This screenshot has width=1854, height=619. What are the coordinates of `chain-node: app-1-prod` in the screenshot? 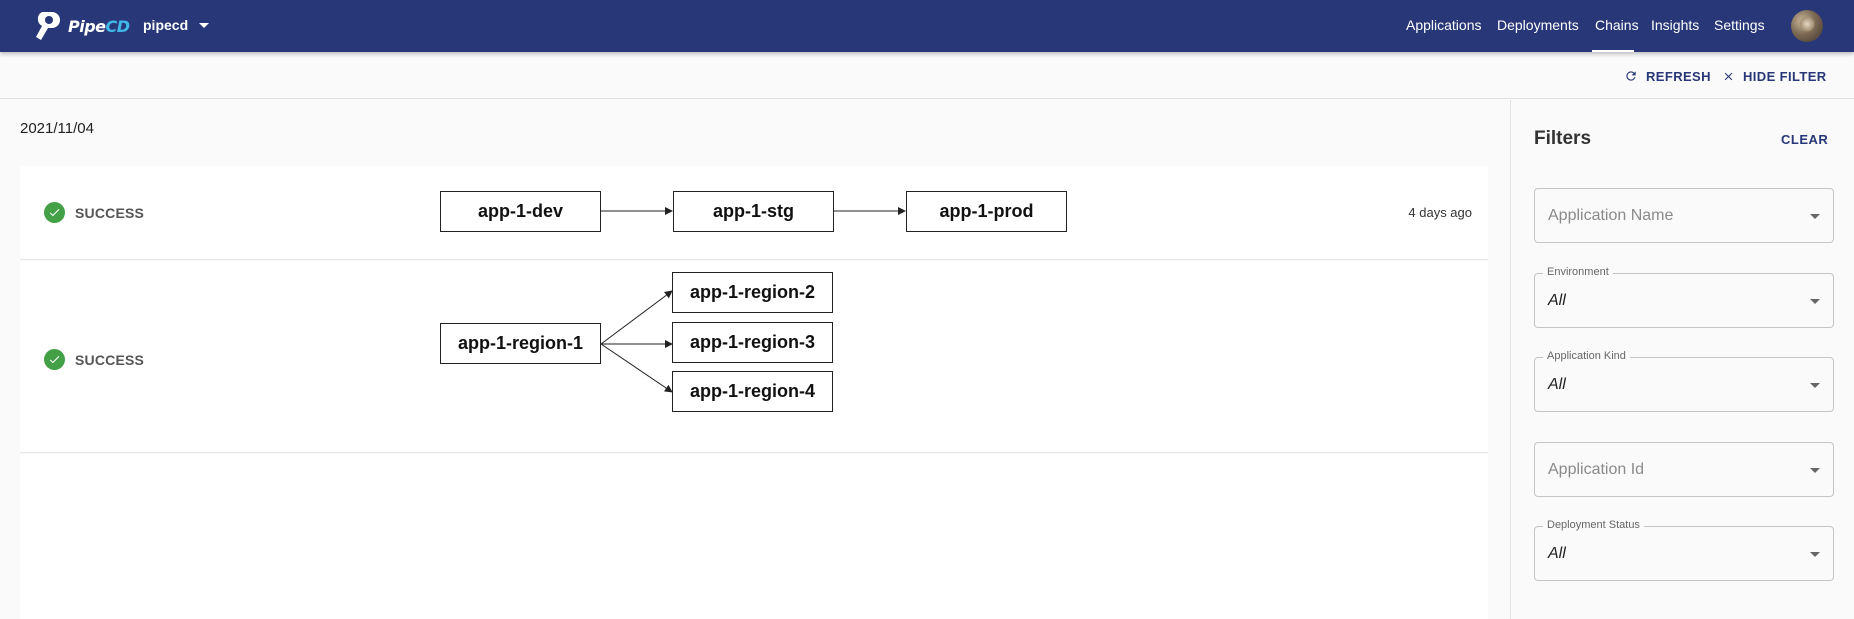 It's located at (986, 211).